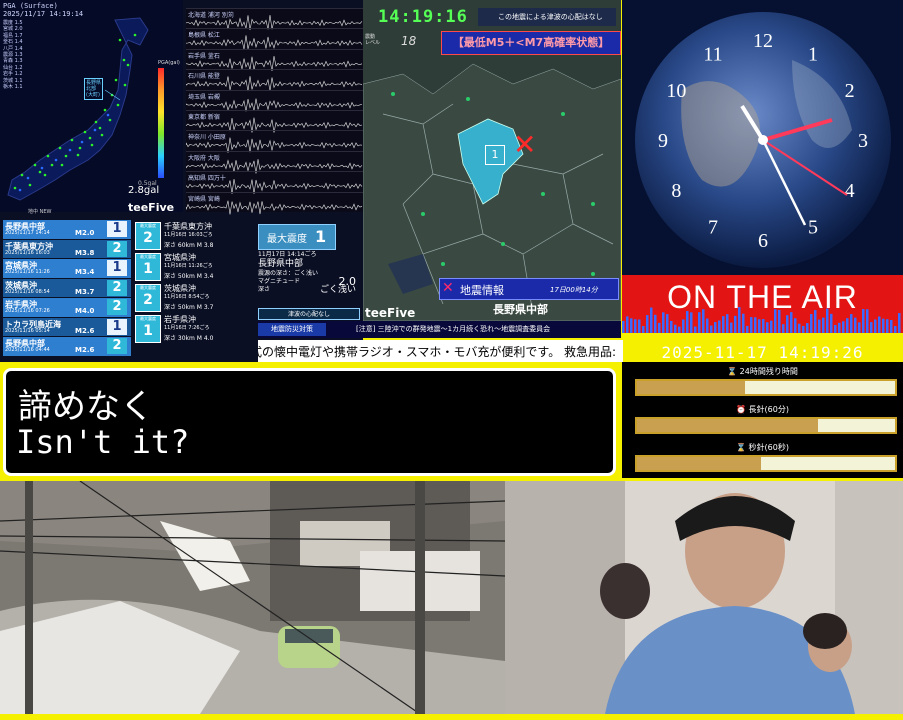  I want to click on tv-program-feed, so click(704, 597).